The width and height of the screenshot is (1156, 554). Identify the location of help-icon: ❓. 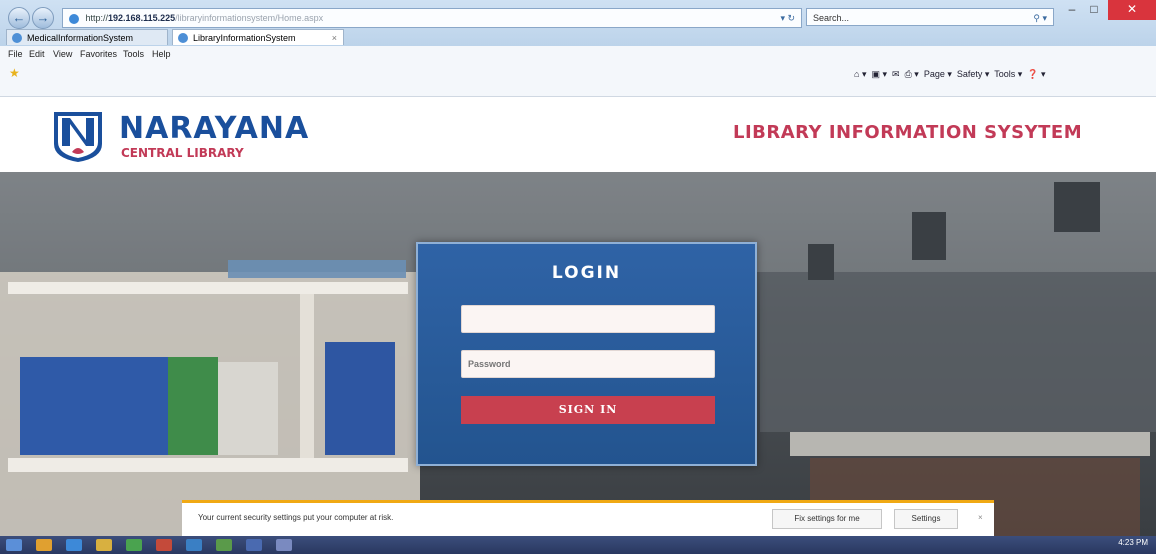
(1032, 74).